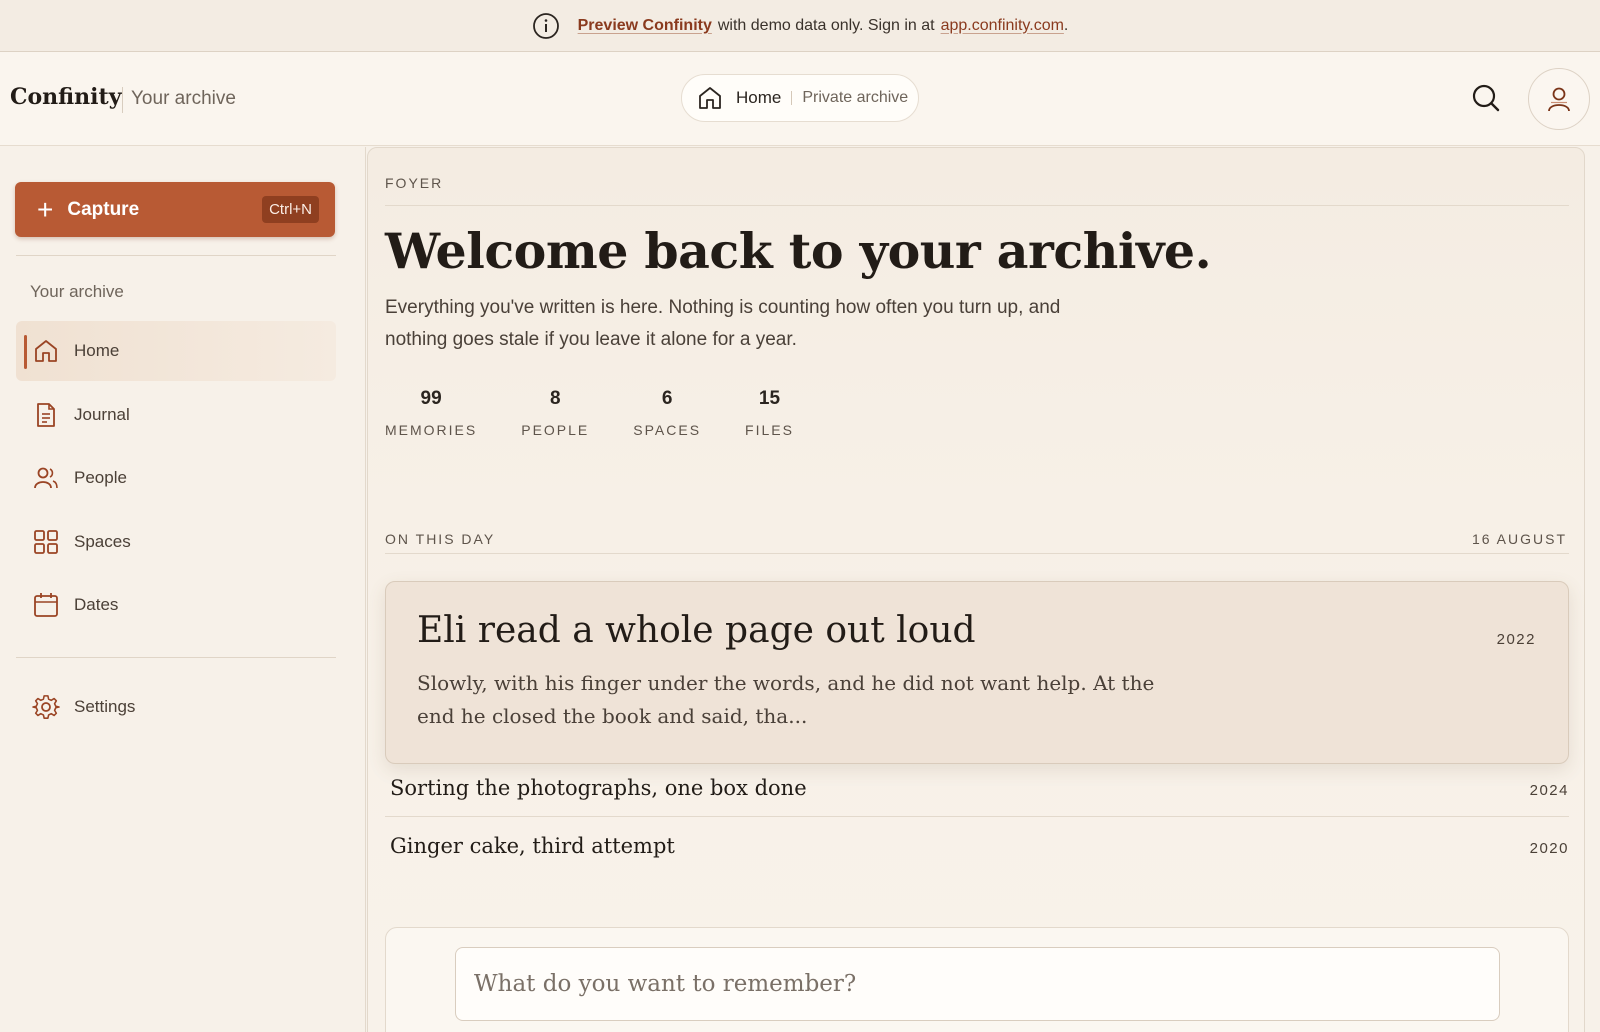 This screenshot has width=1600, height=1032. Describe the element at coordinates (290, 209) in the screenshot. I see `capture-shortcut: Ctrl+N` at that location.